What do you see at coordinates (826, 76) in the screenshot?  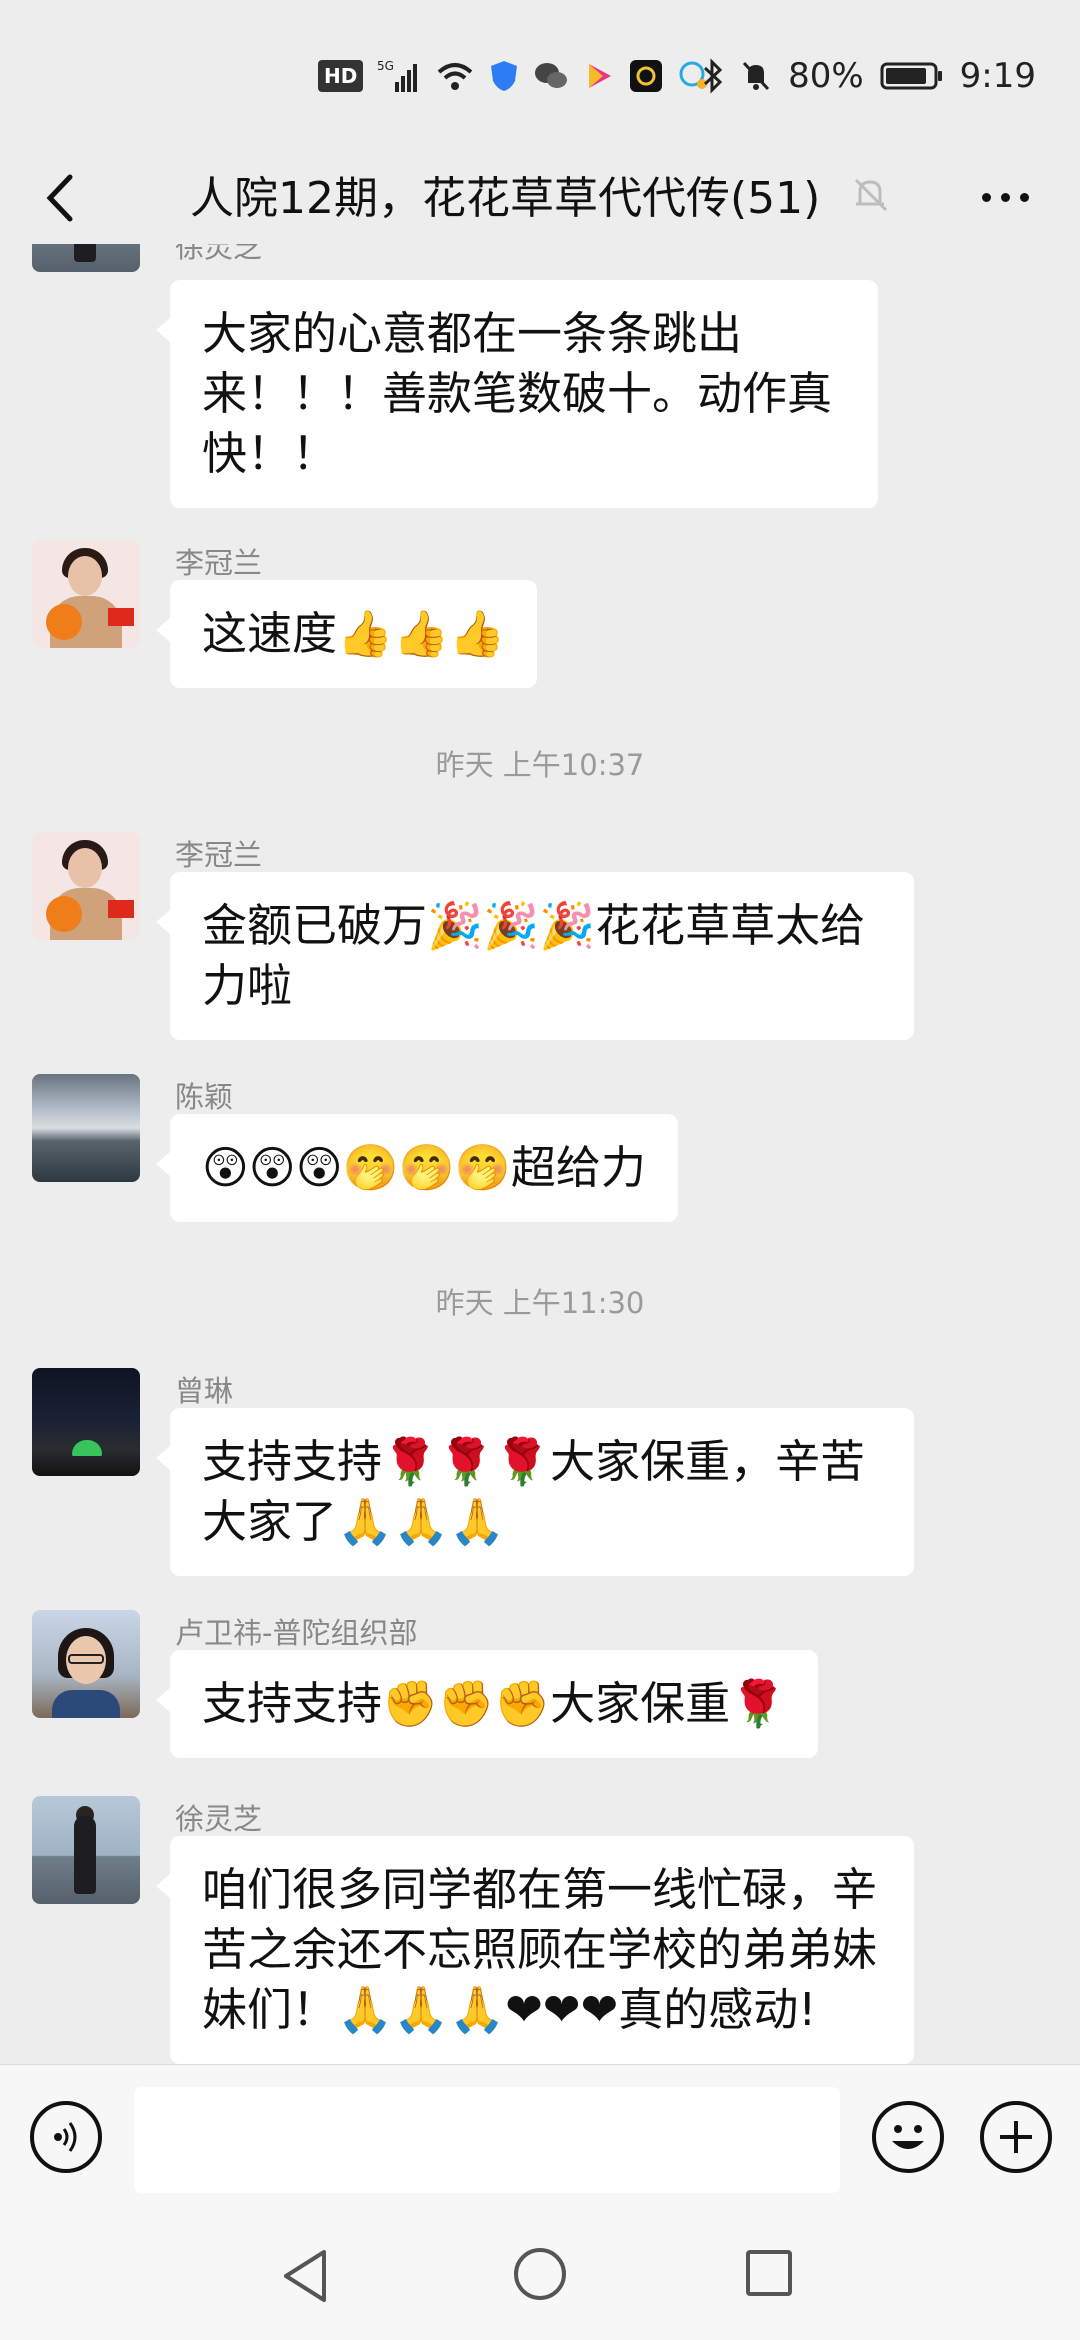 I see `battery-percent: 80%` at bounding box center [826, 76].